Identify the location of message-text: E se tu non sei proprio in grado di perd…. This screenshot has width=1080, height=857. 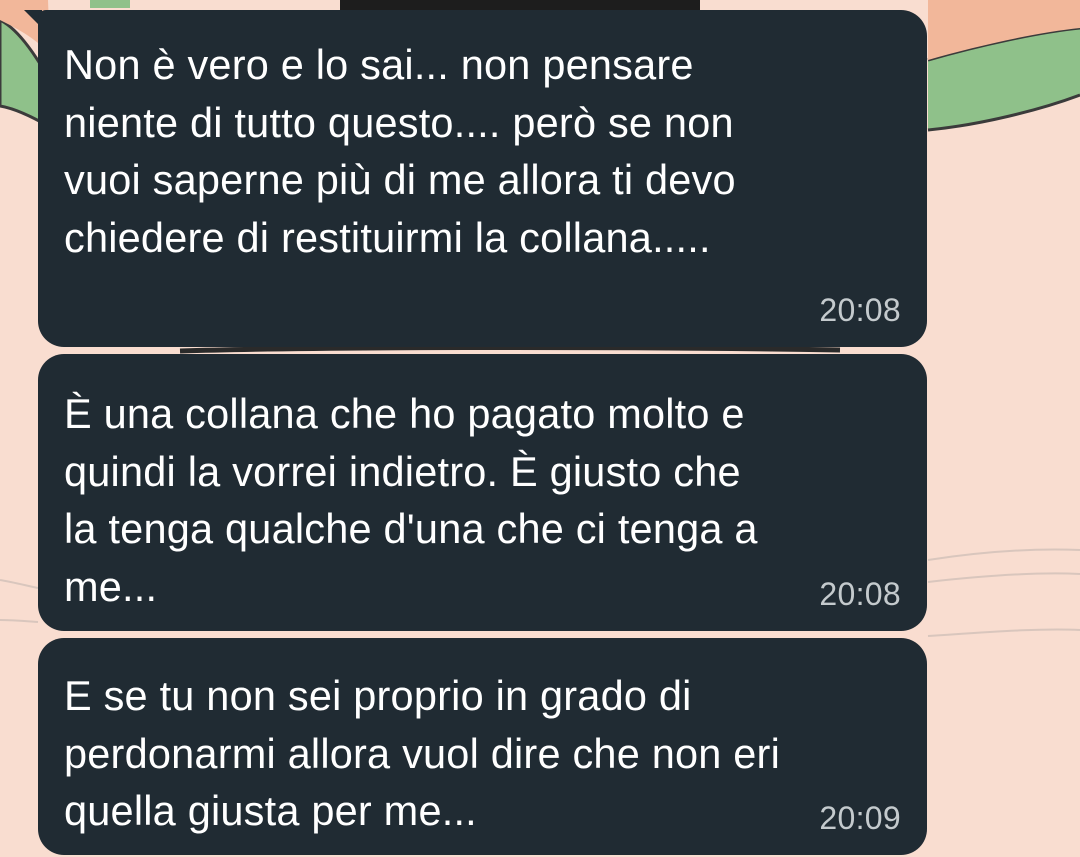
(422, 753).